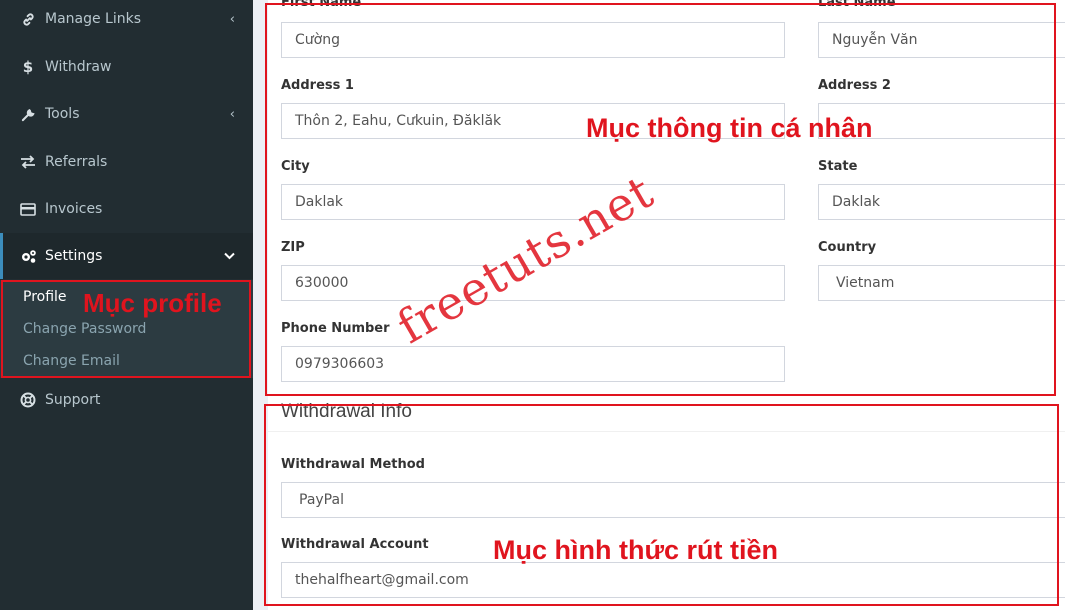 The width and height of the screenshot is (1065, 610). Describe the element at coordinates (28, 19) in the screenshot. I see `link-icon` at that location.